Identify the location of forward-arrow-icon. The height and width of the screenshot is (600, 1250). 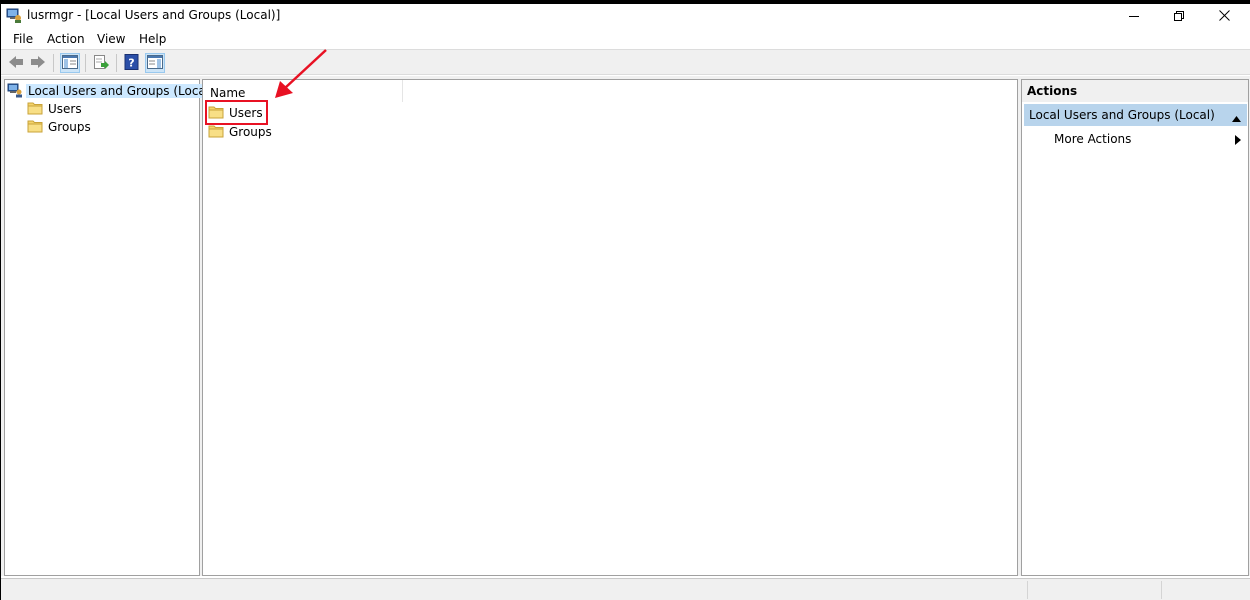
(38, 63).